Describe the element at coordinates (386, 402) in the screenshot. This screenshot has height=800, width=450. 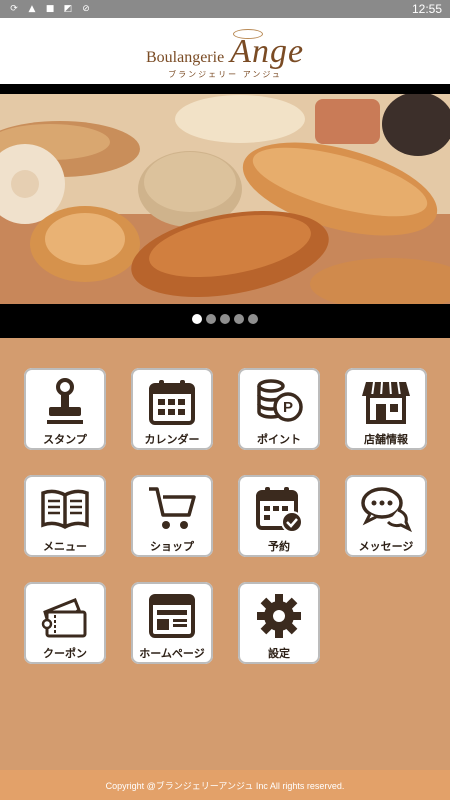
I see `store-icon` at that location.